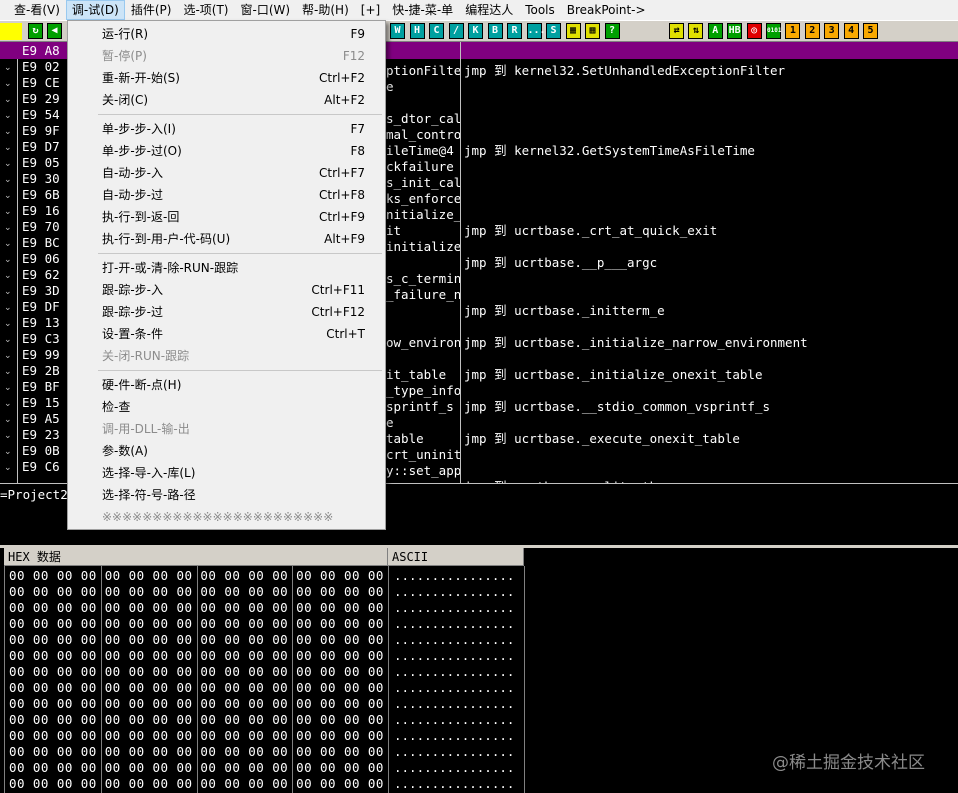 The width and height of the screenshot is (958, 793). I want to click on menubar-item: 调-试(D), so click(95, 10).